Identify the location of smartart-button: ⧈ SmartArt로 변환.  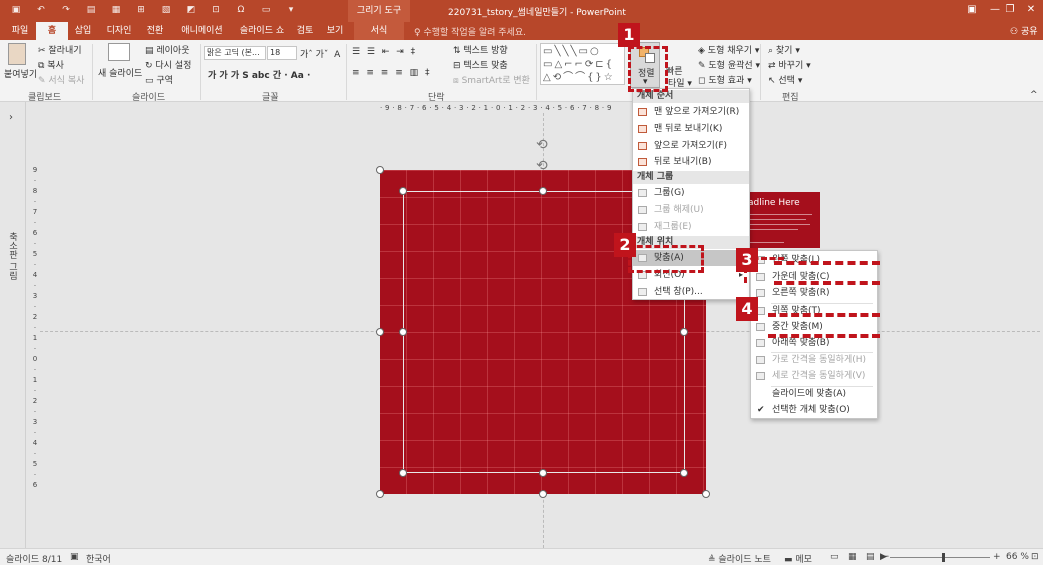
(491, 79).